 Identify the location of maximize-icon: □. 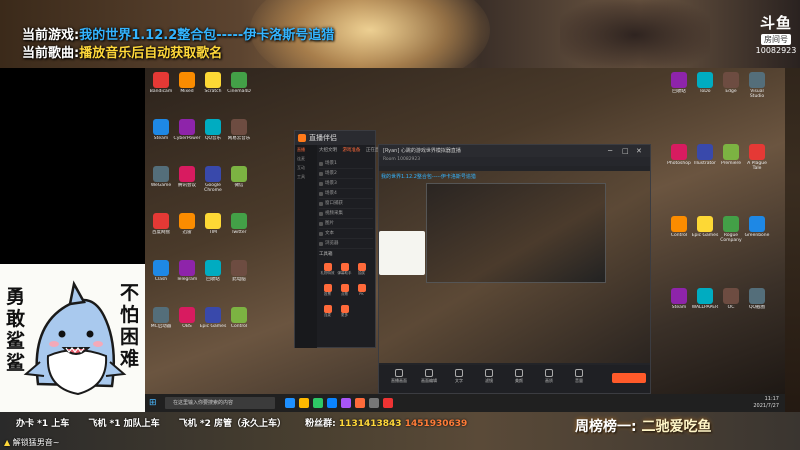
(625, 151).